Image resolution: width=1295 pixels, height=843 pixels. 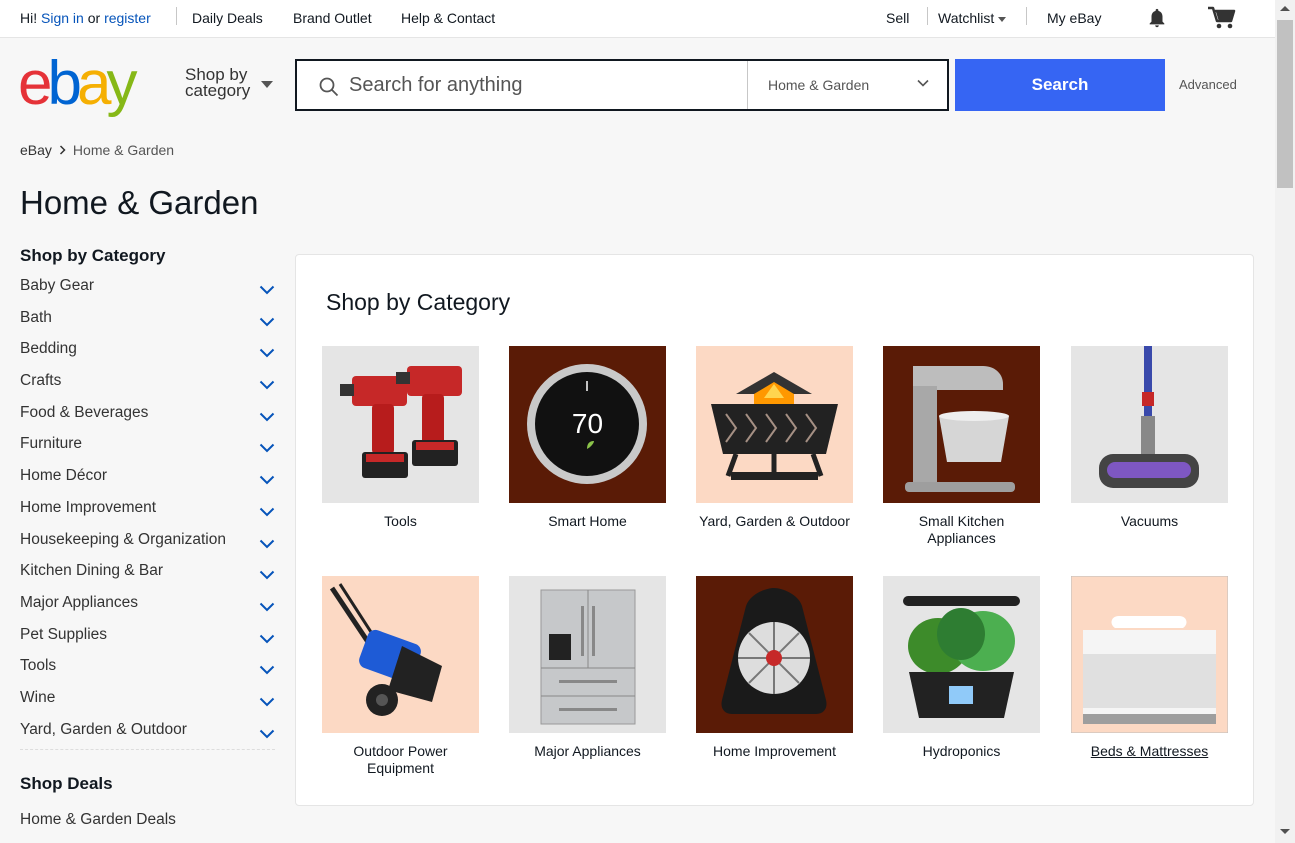 I want to click on watchlist-menu: Watchlist, so click(x=972, y=18).